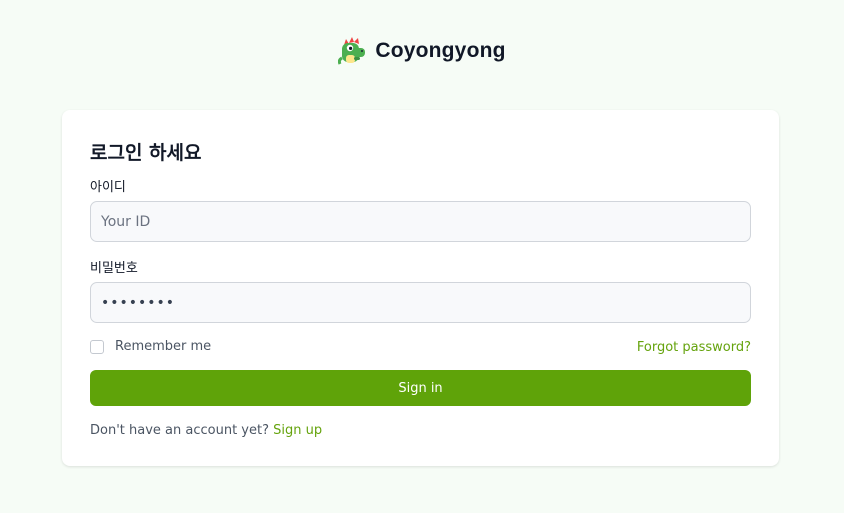  Describe the element at coordinates (146, 153) in the screenshot. I see `page-title: 로그인 하세요` at that location.